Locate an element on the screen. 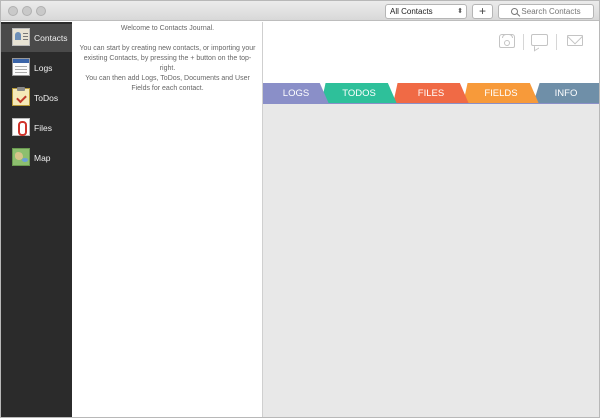 Image resolution: width=600 pixels, height=418 pixels. detail-tabs: INFO FIELDS FILES TODOS LOGS is located at coordinates (431, 93).